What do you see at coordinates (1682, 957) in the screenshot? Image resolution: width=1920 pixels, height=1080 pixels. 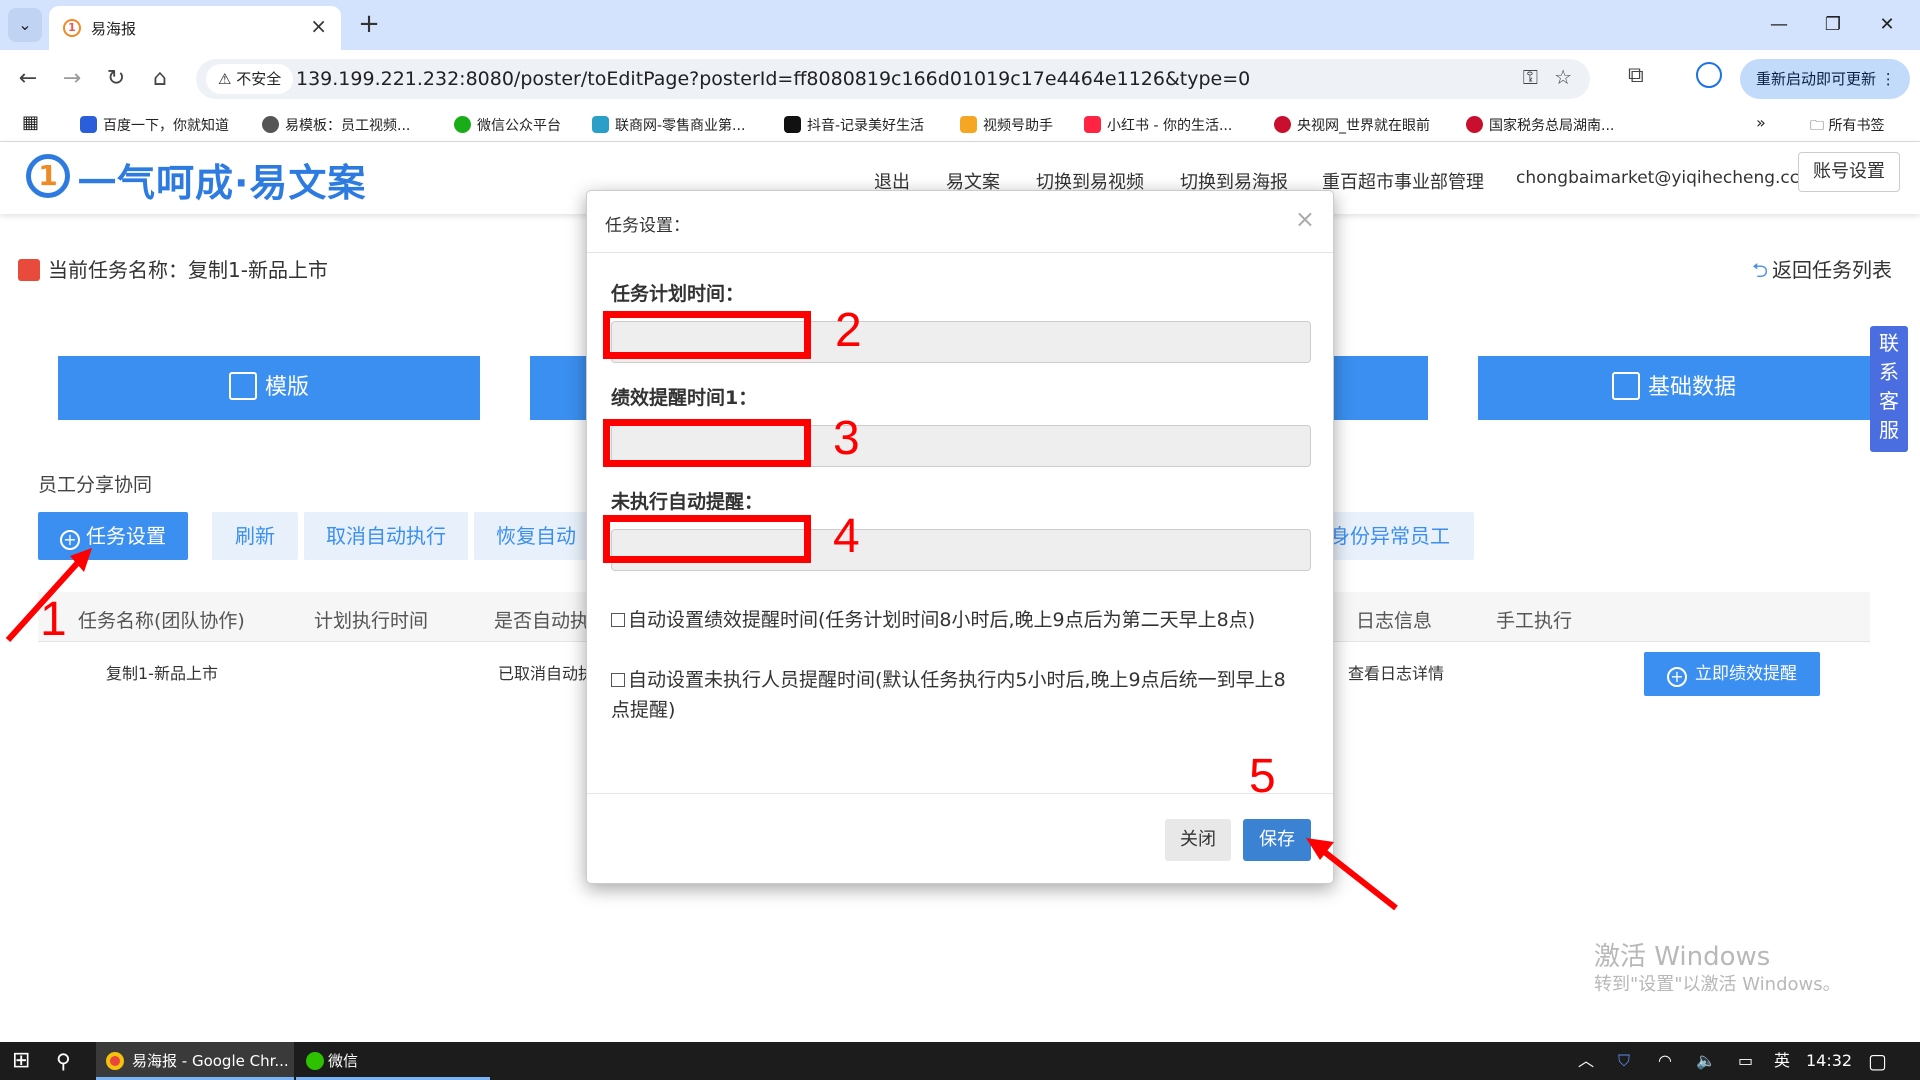 I see `activation-watermark: 激活 Windows` at bounding box center [1682, 957].